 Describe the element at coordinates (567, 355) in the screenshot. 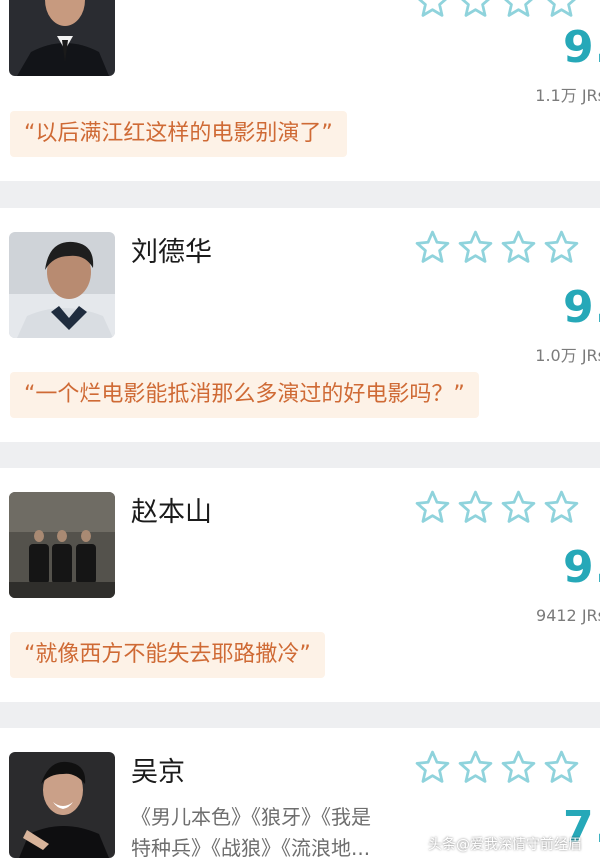

I see `vote-count: 1.0万 JRs评` at that location.